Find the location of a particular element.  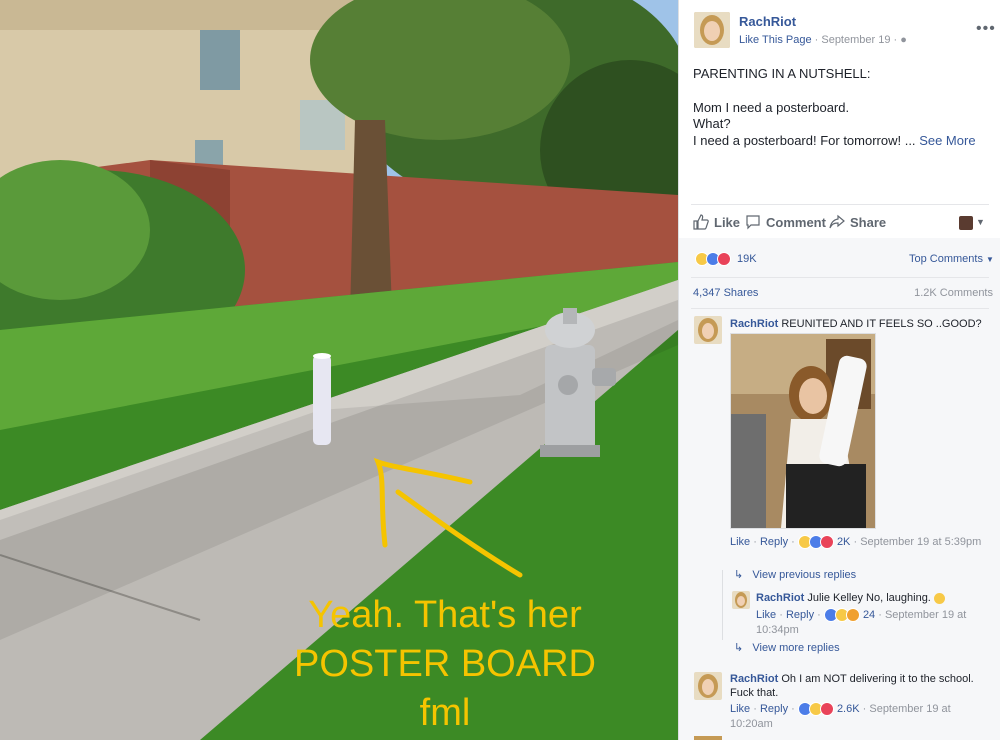

reply-body: RachRiot Julie Kelley No, laughing. is located at coordinates (874, 598).